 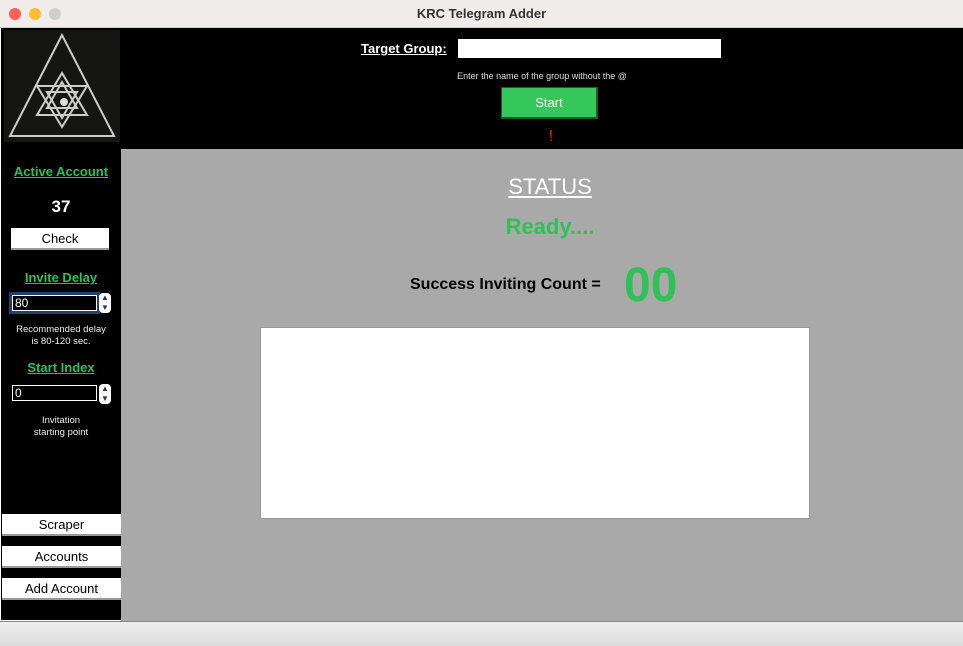 I want to click on scraper-button: Scraper, so click(x=61, y=525).